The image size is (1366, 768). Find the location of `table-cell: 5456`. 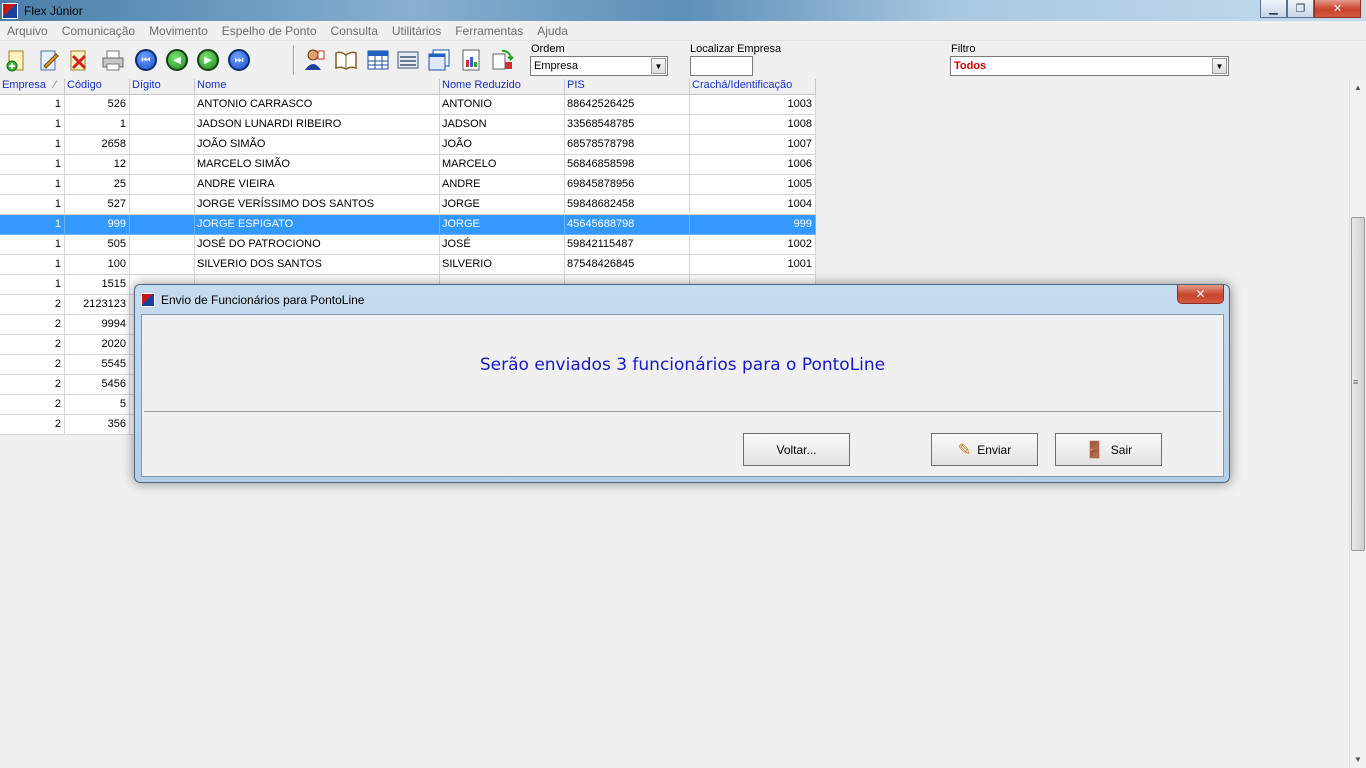

table-cell: 5456 is located at coordinates (97, 385).